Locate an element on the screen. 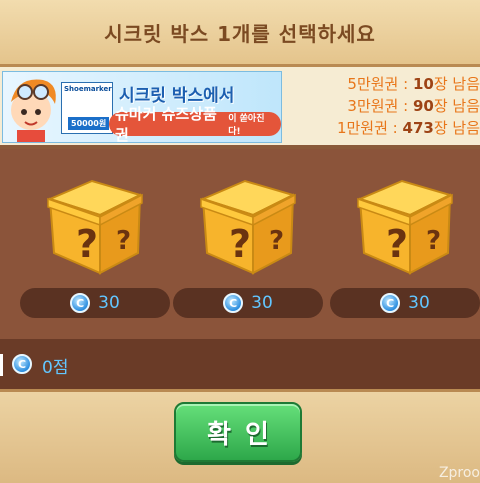 The height and width of the screenshot is (483, 480). gift-card-image: Shoemarker 50000원 is located at coordinates (87, 108).